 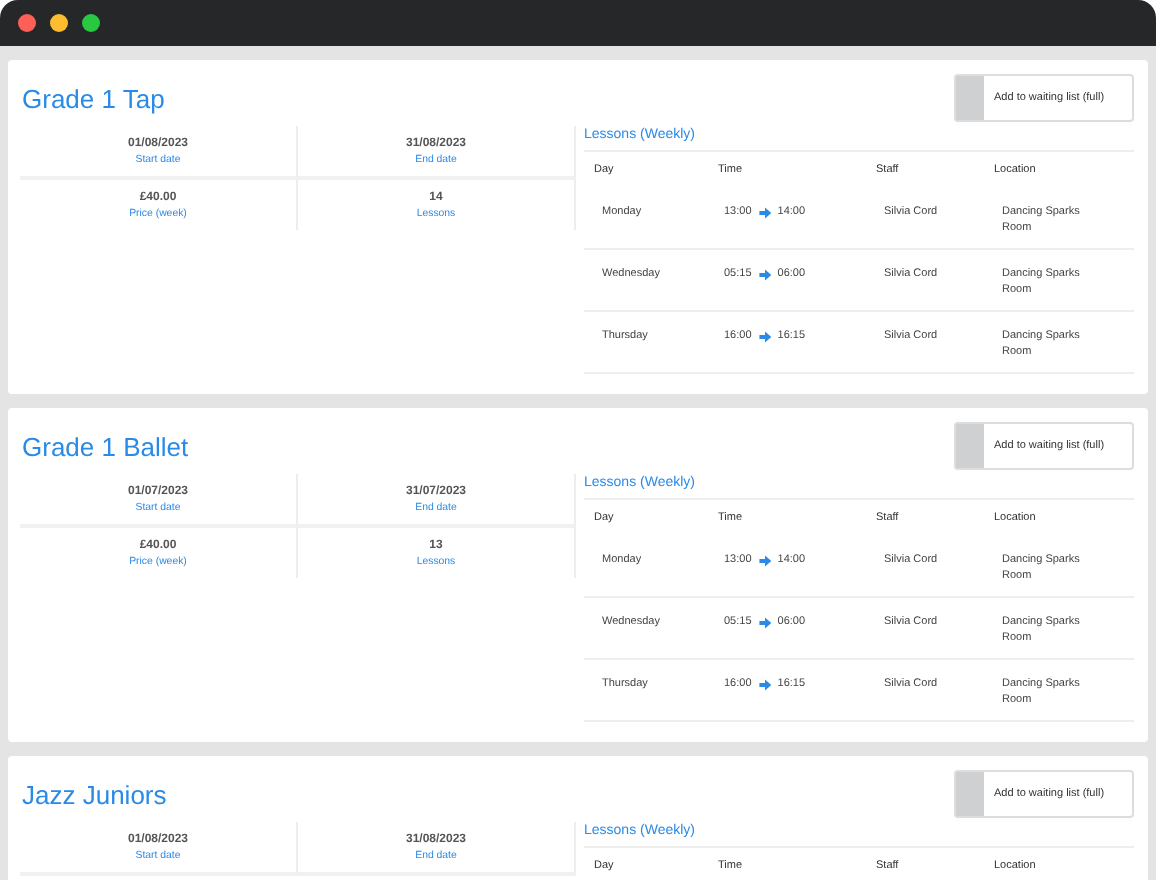 What do you see at coordinates (59, 23) in the screenshot?
I see `minimize-button` at bounding box center [59, 23].